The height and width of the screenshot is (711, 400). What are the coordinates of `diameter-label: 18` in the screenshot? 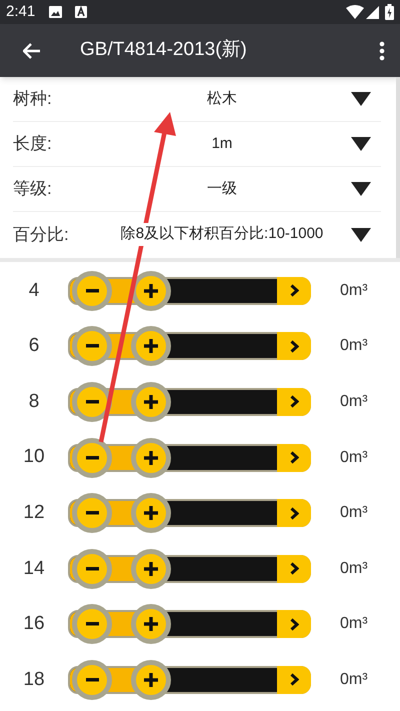 It's located at (34, 680).